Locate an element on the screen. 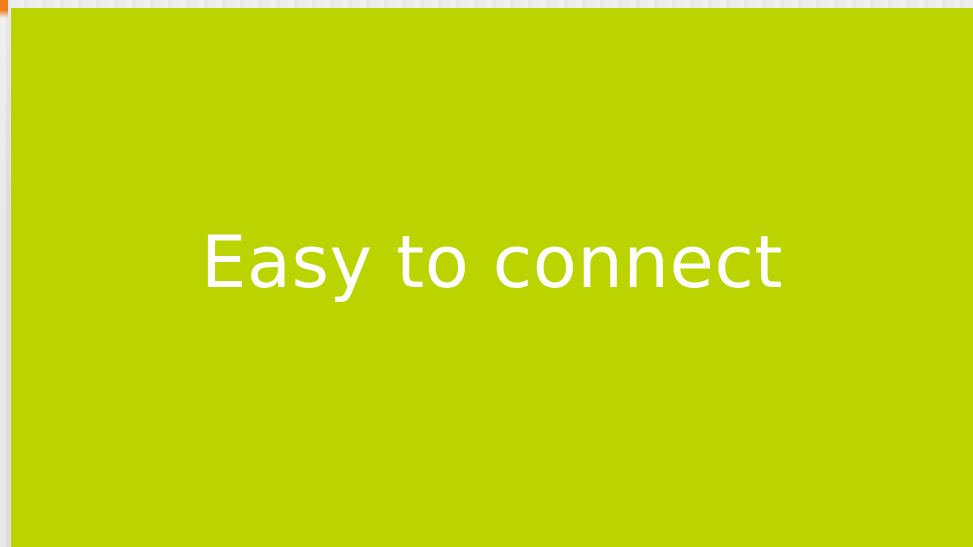 The image size is (973, 547). panel-heading: Easy to connect is located at coordinates (492, 261).